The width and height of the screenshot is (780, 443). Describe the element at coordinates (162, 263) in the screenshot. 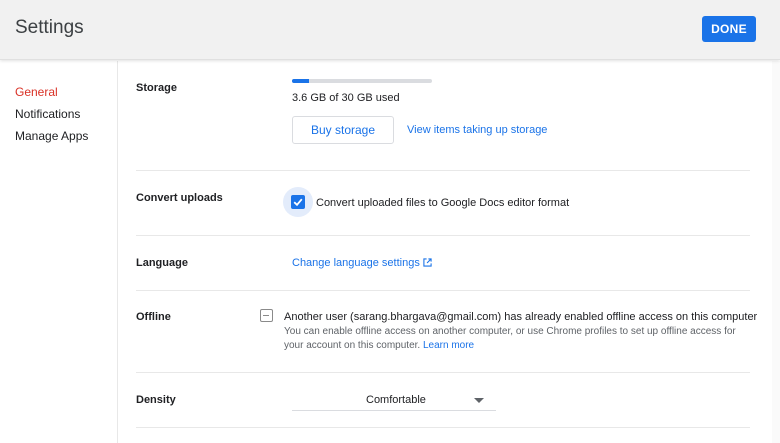

I see `language-label: Language` at that location.